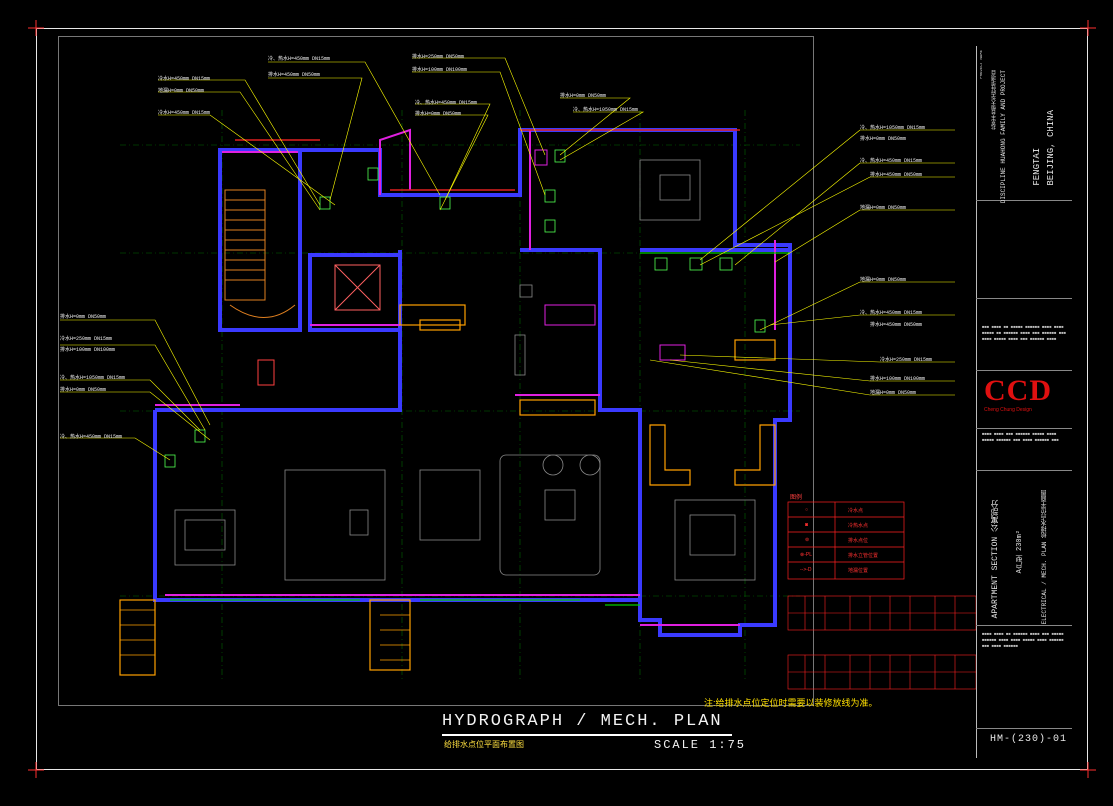 This screenshot has height=806, width=1113. I want to click on label-19: 排水H=450mm DN50mm, so click(896, 325).